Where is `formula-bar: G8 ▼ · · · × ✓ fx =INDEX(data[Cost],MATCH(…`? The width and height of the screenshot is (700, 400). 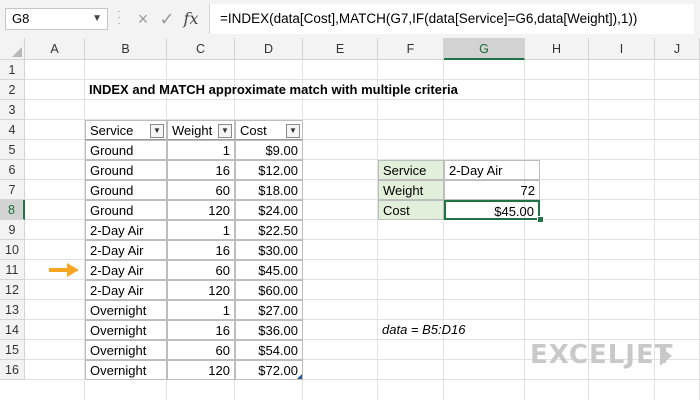 formula-bar: G8 ▼ · · · × ✓ fx =INDEX(data[Cost],MATCH(… is located at coordinates (350, 19).